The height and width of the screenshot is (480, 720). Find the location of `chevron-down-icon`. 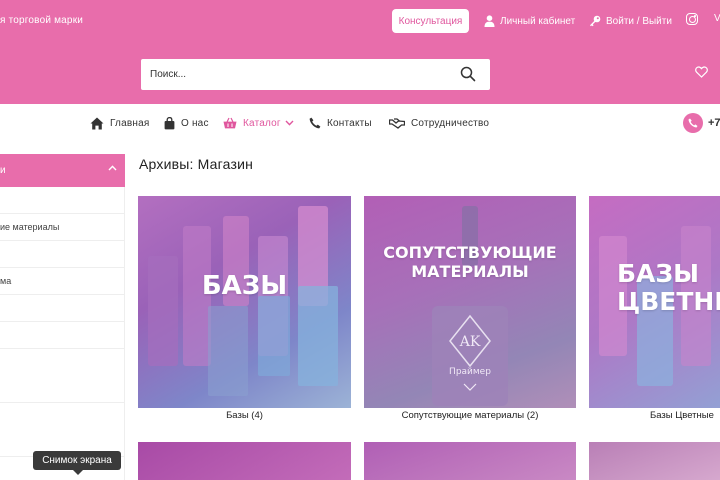

chevron-down-icon is located at coordinates (289, 123).